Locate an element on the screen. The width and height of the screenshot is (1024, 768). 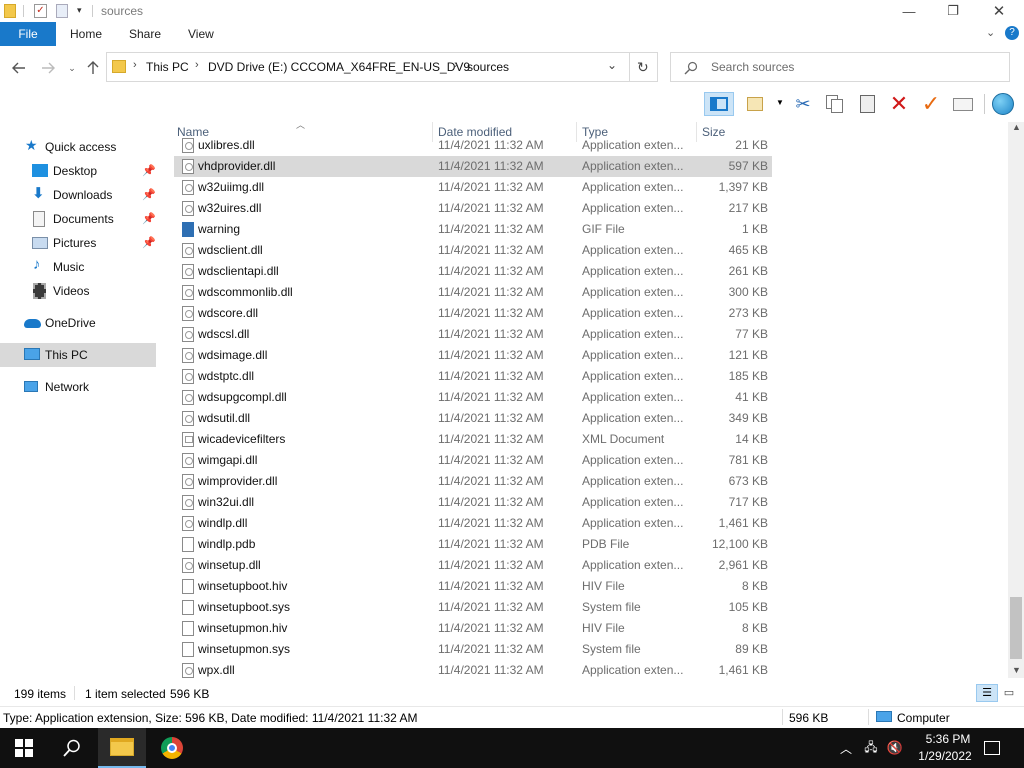
up-button is located at coordinates (93, 68).